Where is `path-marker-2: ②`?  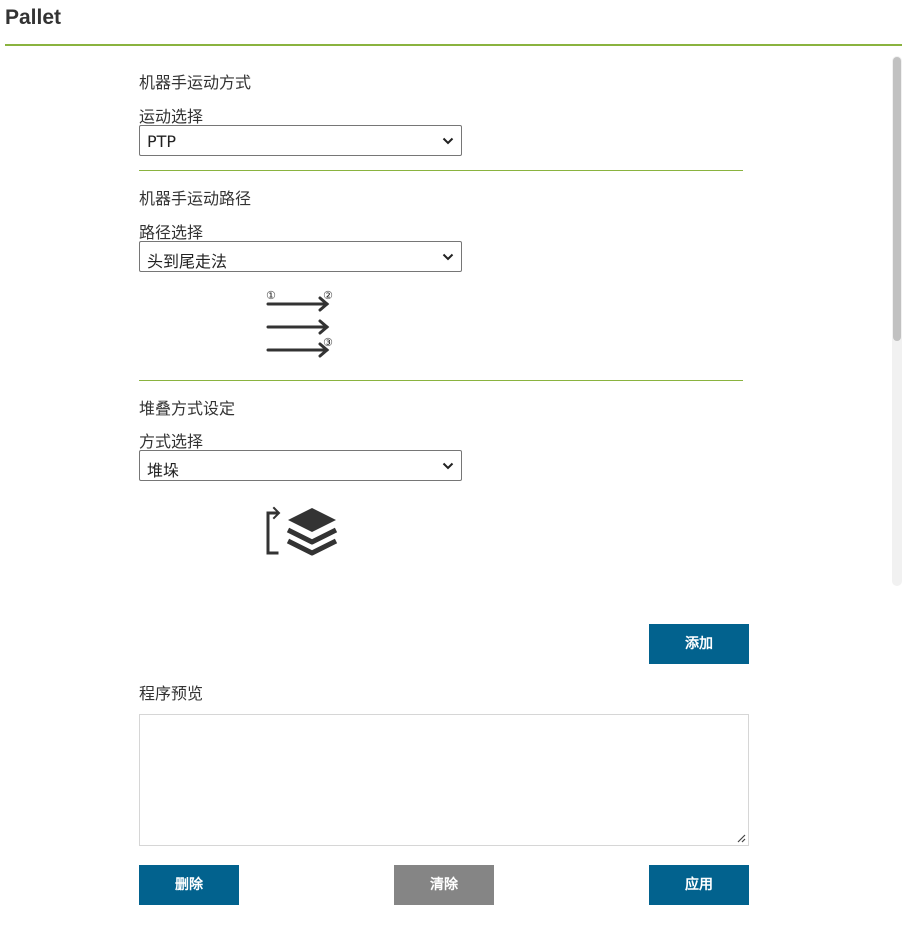 path-marker-2: ② is located at coordinates (328, 295).